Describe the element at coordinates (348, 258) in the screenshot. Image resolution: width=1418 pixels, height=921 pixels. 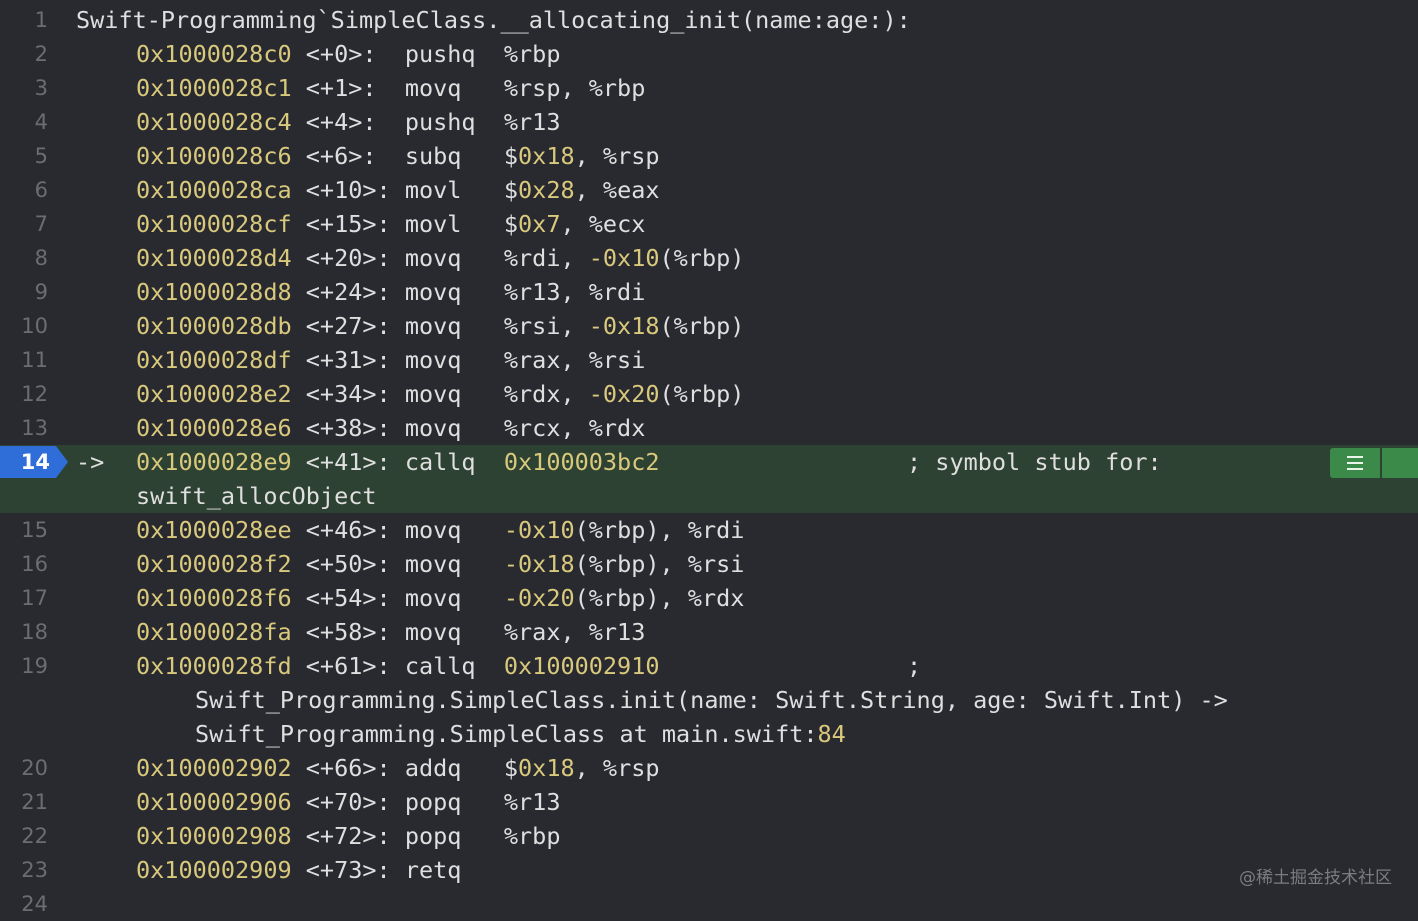
I see `instruction-offset: <+20>:` at that location.